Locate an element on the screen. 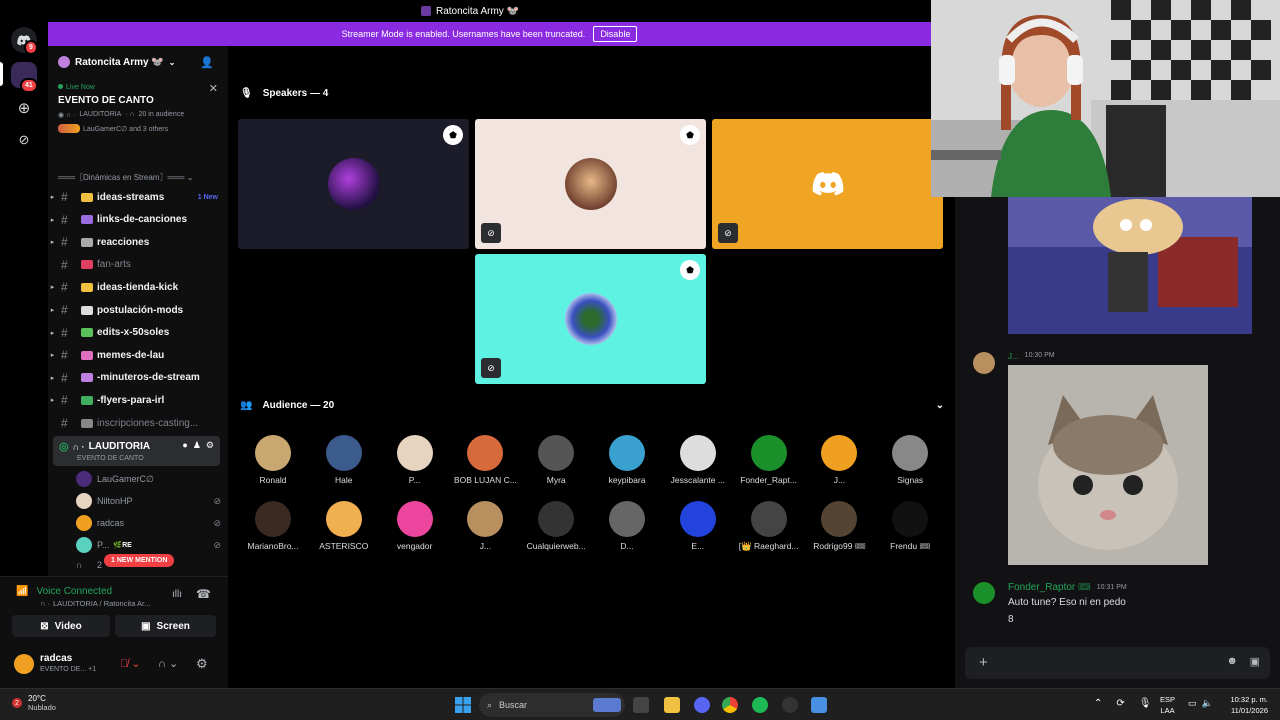 The image size is (1280, 720). chevron-up-icon: ⌃ is located at coordinates (1098, 703).